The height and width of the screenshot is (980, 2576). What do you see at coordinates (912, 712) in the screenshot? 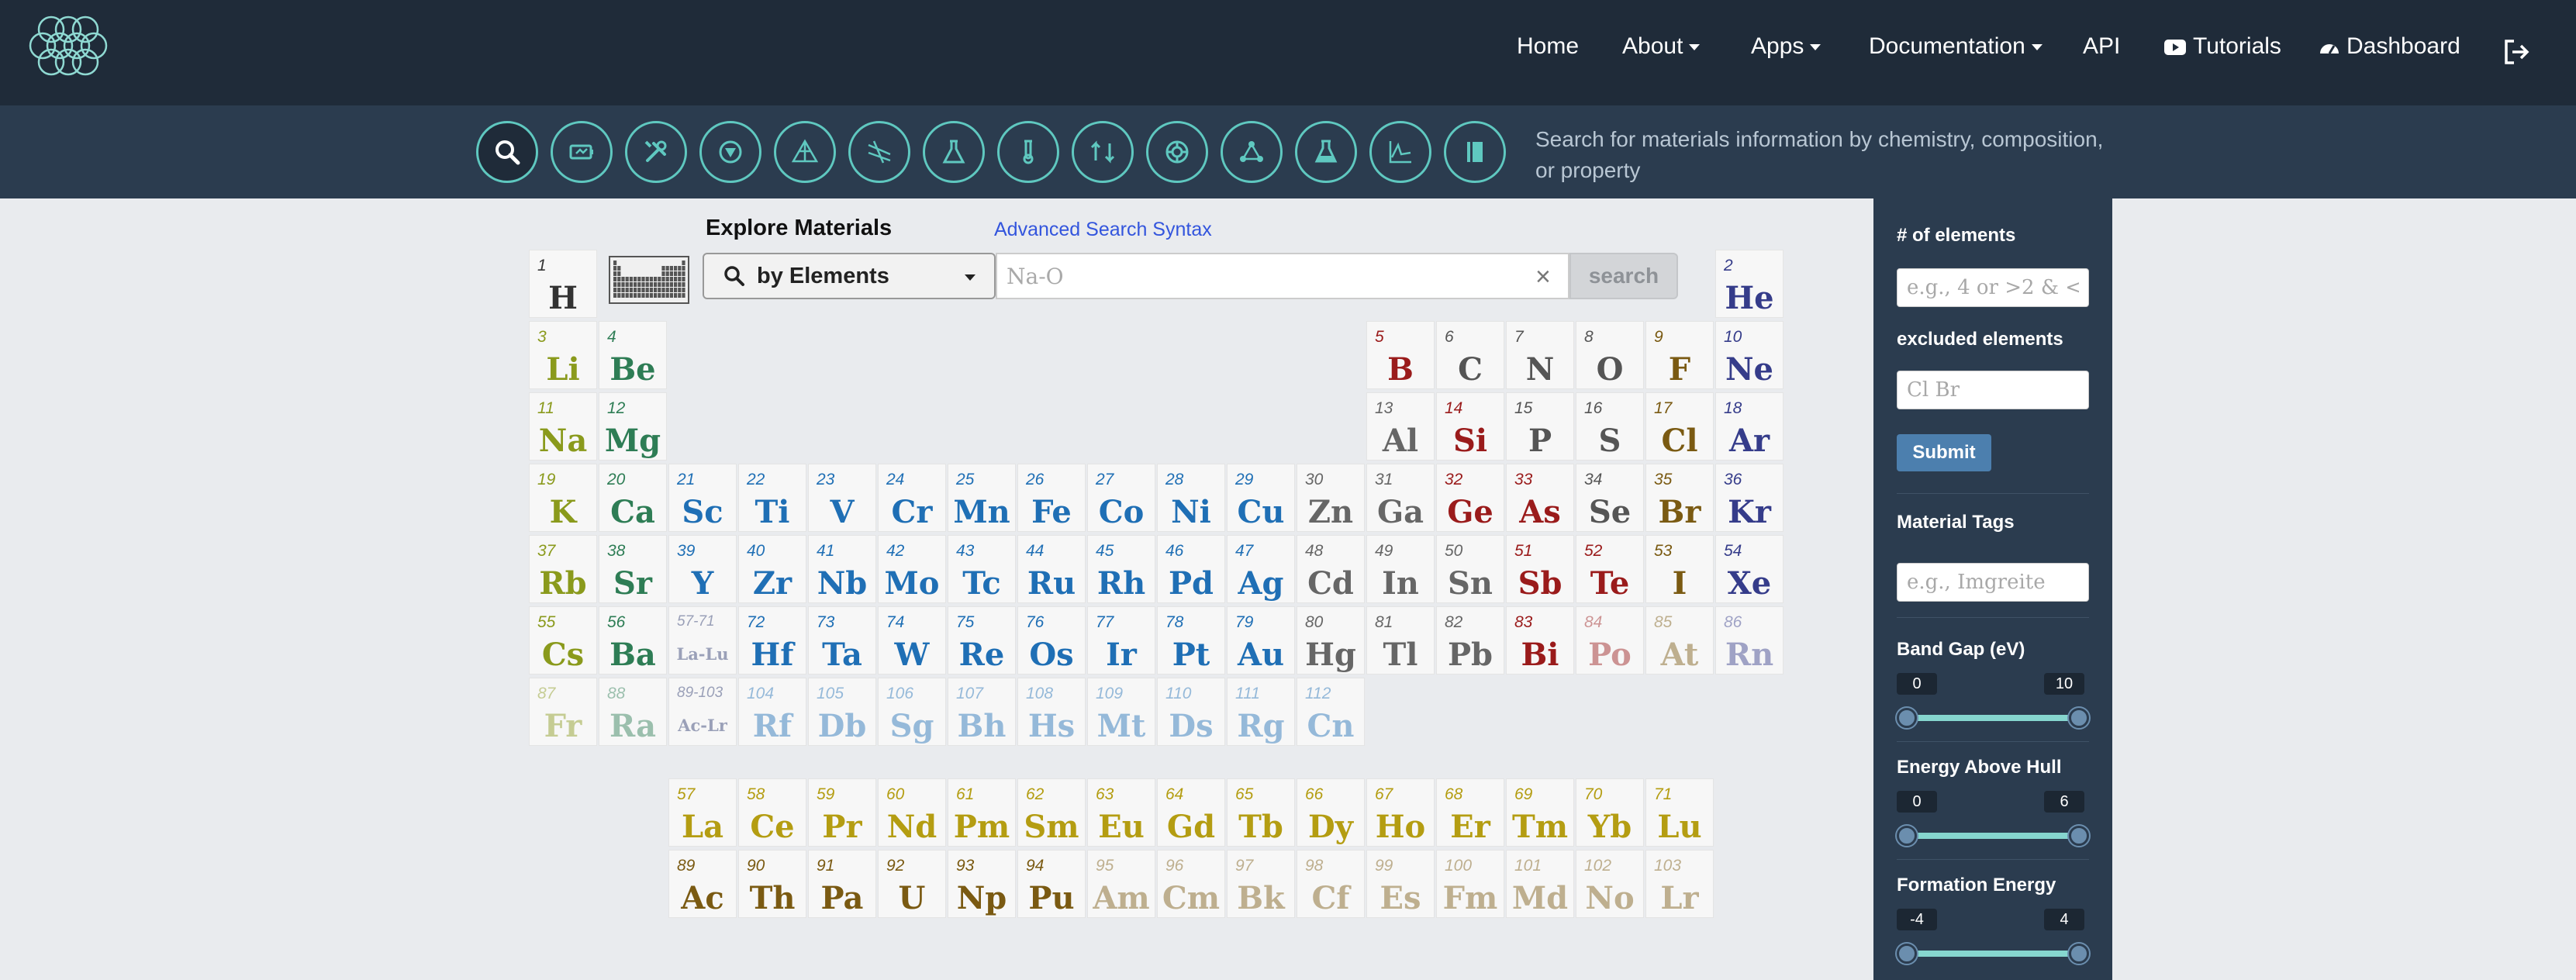
I see `element-sg: 106 Sg` at bounding box center [912, 712].